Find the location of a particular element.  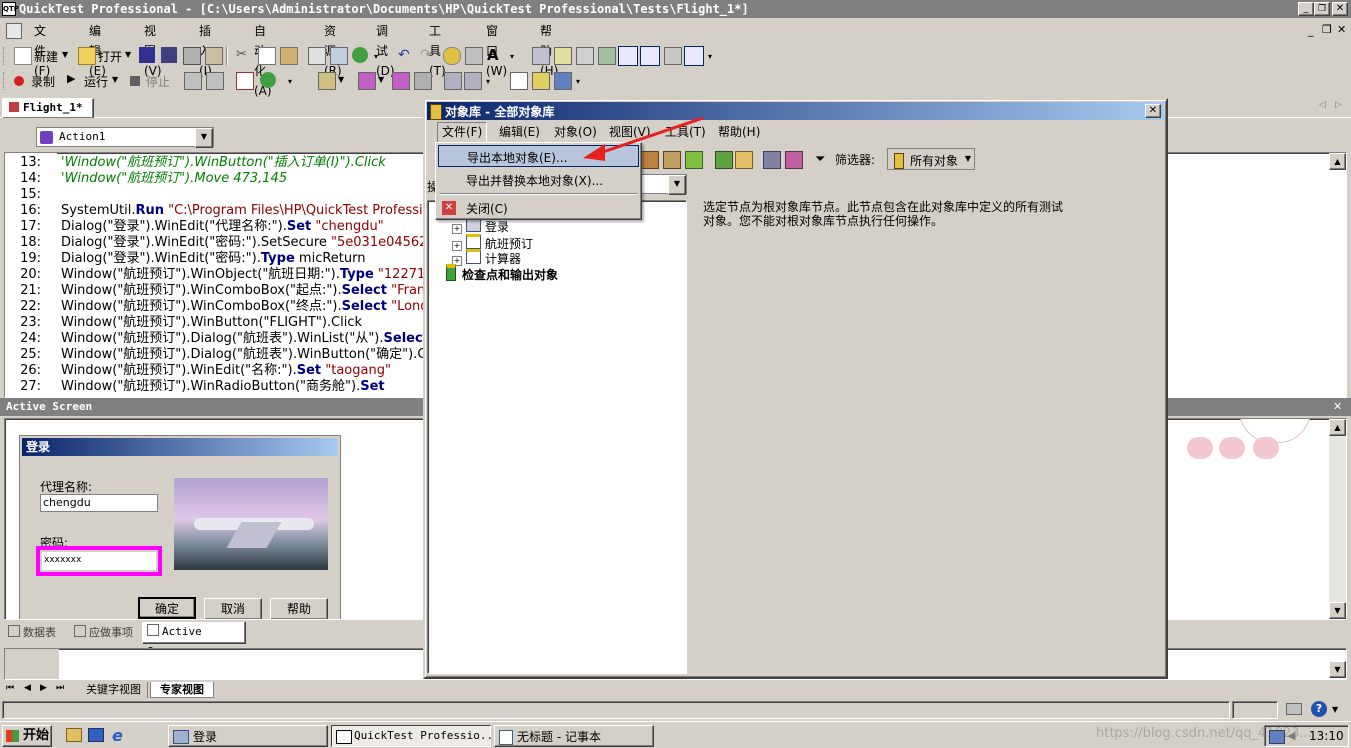

new-dropdown-icon: ▼ is located at coordinates (65, 54).